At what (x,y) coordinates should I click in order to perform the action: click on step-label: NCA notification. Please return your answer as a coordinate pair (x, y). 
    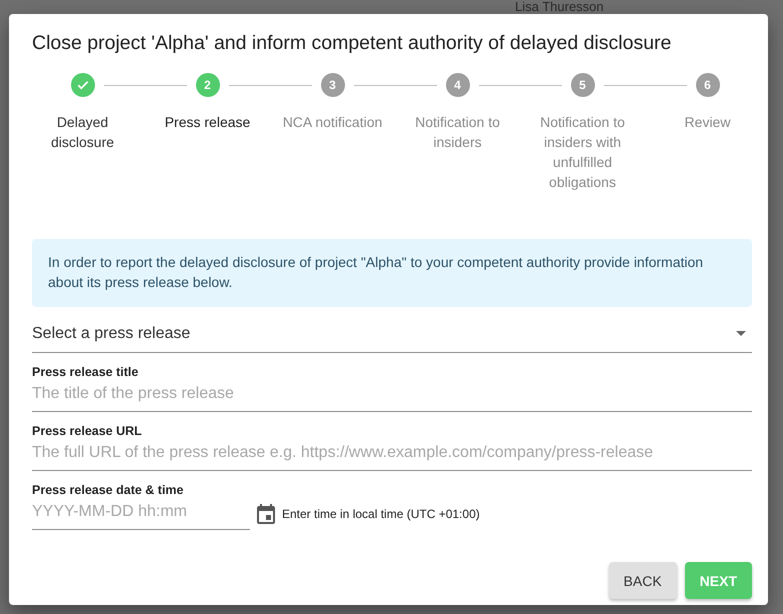
    Looking at the image, I should click on (332, 122).